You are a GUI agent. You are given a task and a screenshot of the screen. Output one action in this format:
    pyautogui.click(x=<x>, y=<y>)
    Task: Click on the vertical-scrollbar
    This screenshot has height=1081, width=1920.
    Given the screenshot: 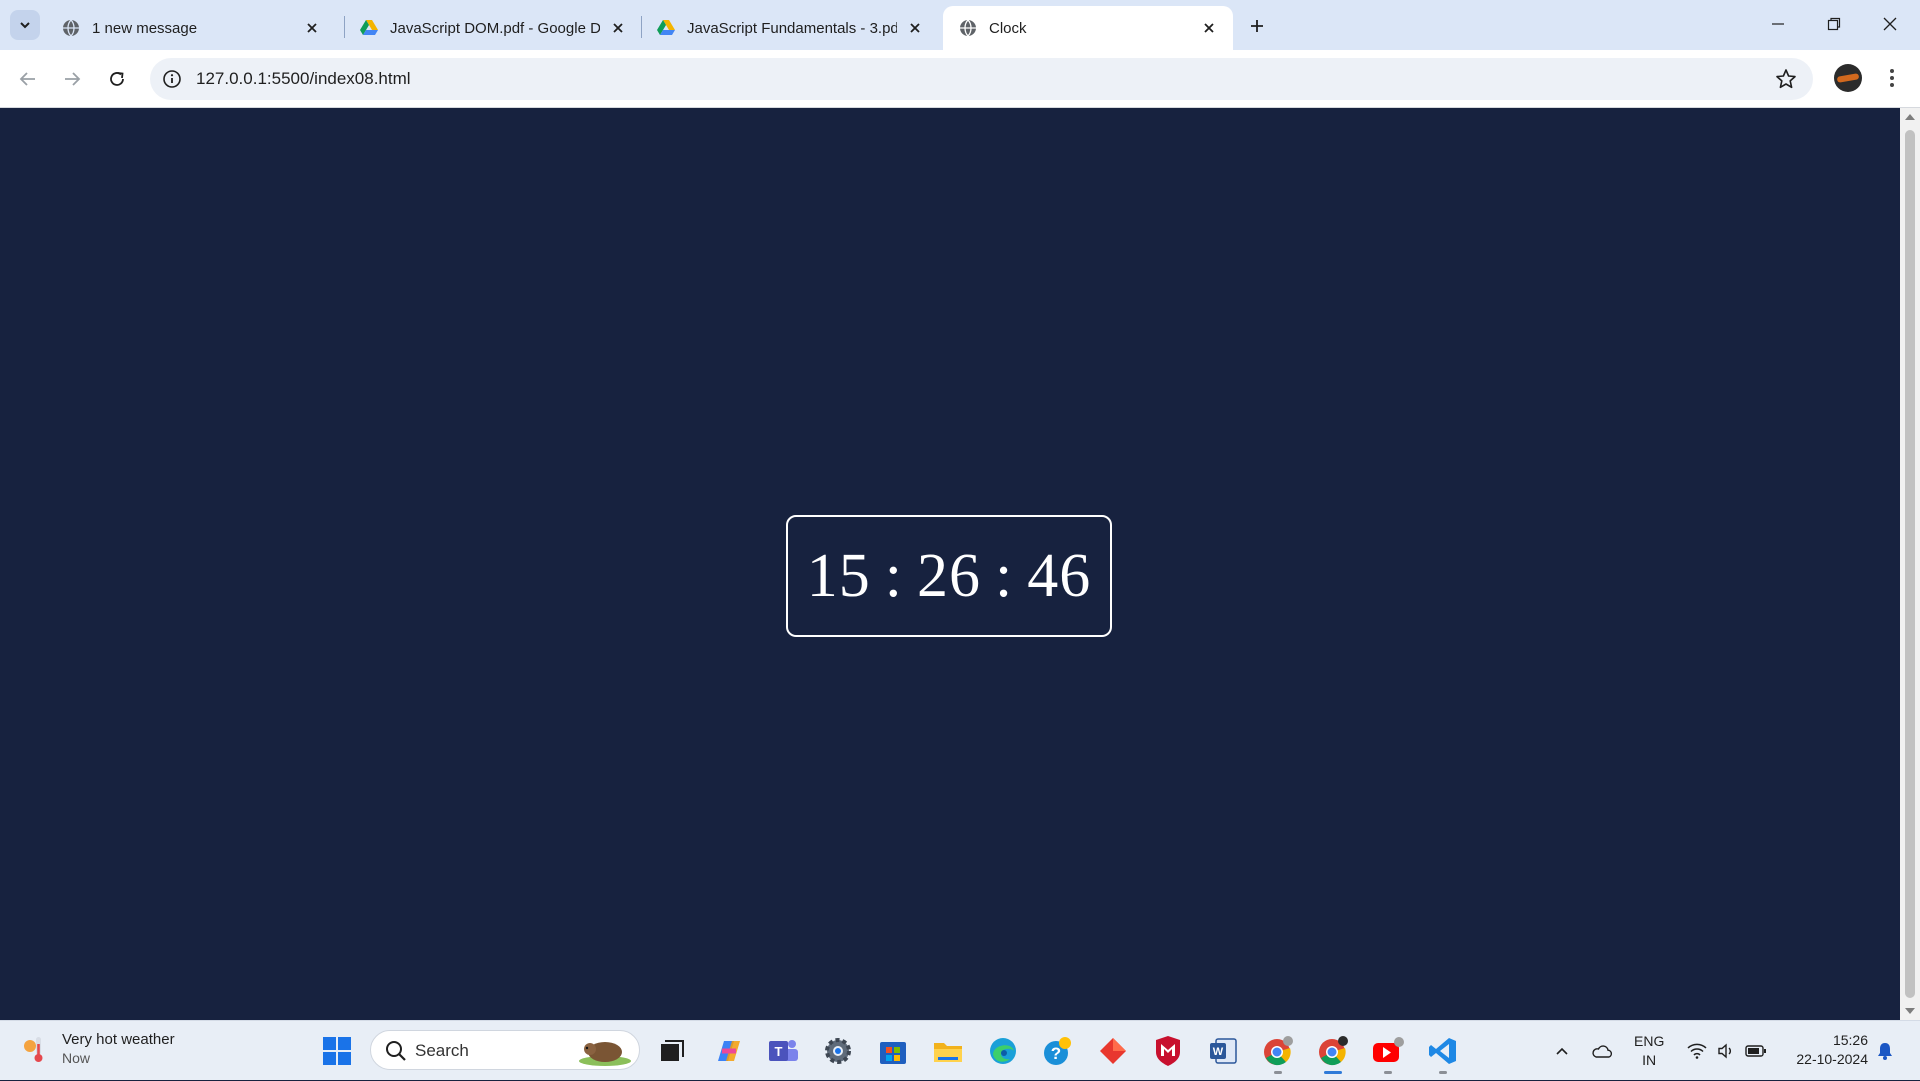 What is the action you would take?
    pyautogui.click(x=1910, y=564)
    